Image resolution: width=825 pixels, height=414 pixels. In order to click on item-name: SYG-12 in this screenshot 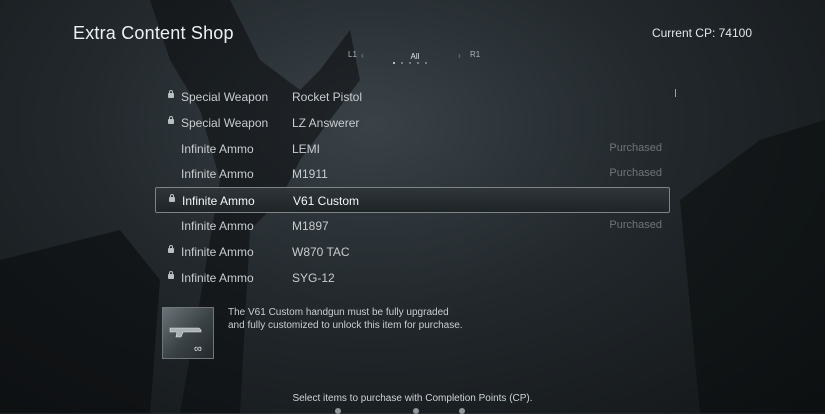, I will do `click(313, 277)`.